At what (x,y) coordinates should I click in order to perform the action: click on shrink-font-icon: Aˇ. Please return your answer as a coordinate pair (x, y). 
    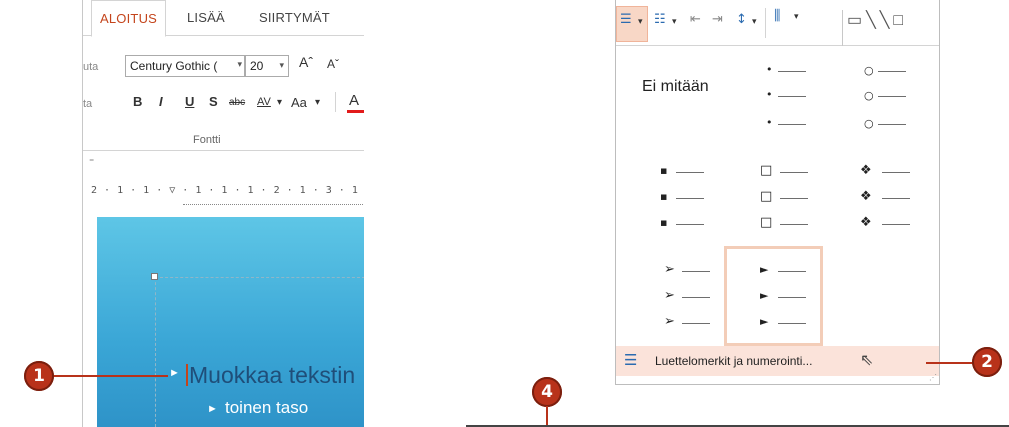
    Looking at the image, I should click on (333, 64).